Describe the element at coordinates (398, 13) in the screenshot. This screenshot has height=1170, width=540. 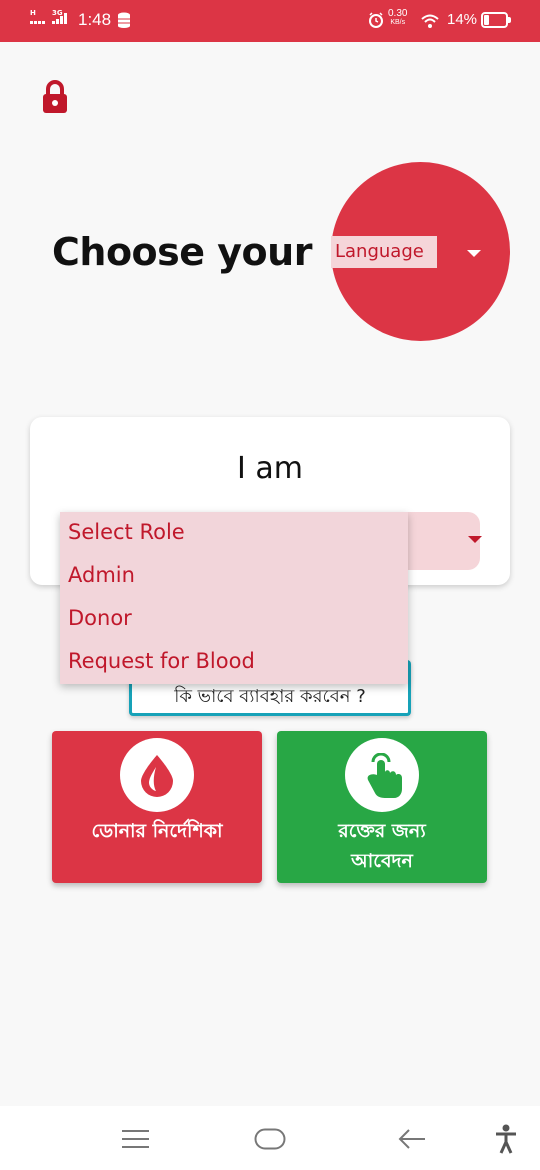
I see `net-speed-value: 0.30` at that location.